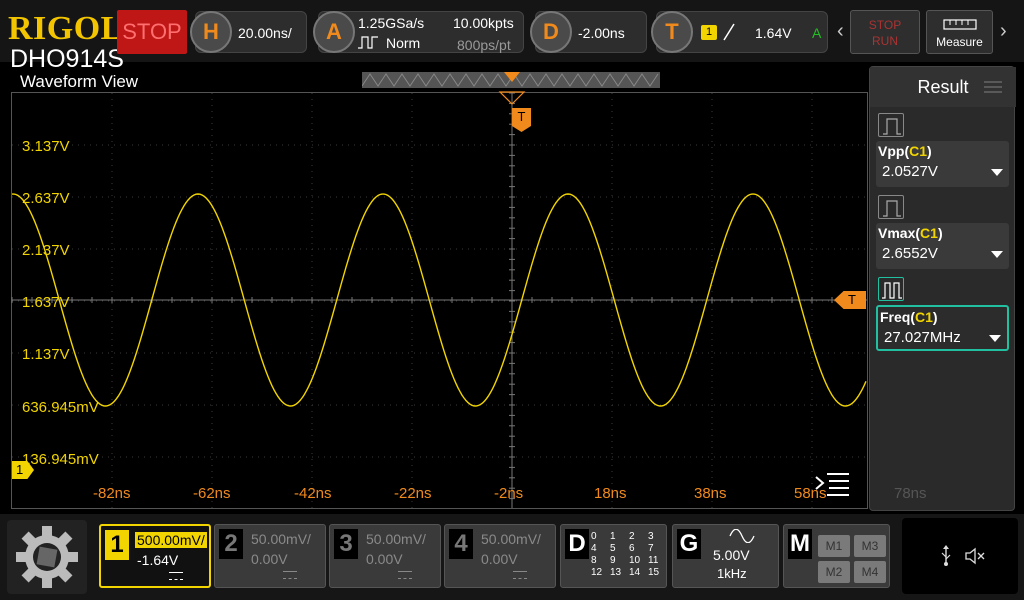  Describe the element at coordinates (731, 555) in the screenshot. I see `generator-amplitude: 5.00V` at that location.